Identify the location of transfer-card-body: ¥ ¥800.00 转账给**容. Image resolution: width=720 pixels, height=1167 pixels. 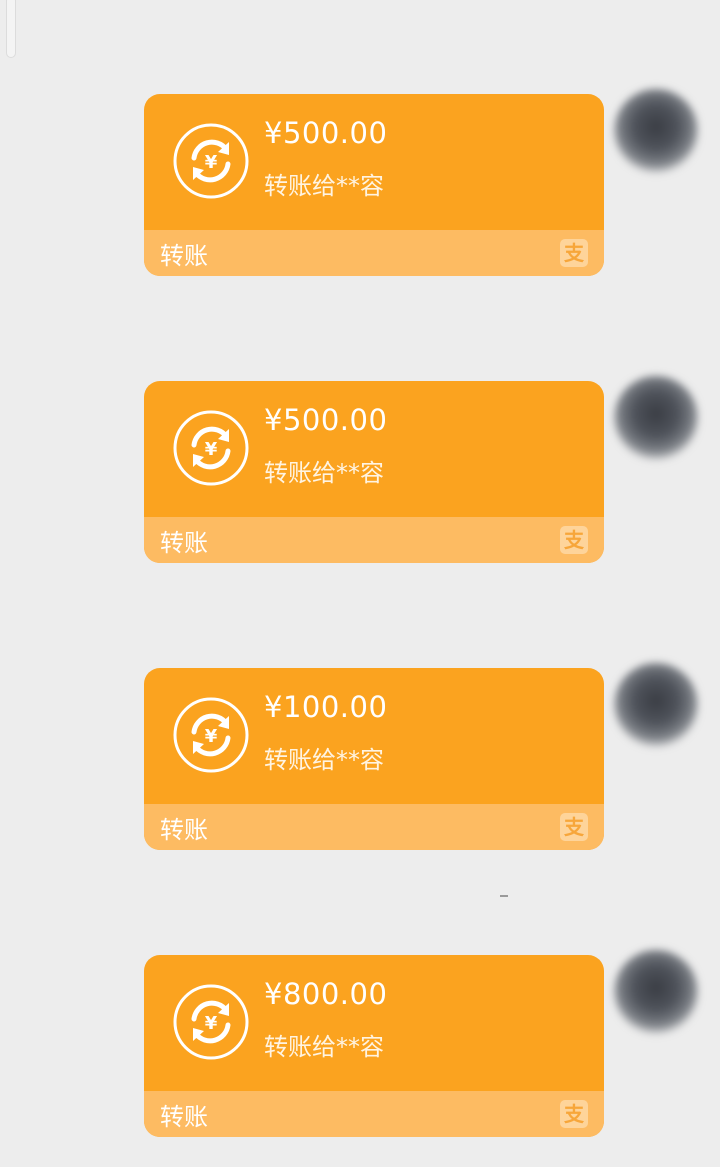
(374, 1023).